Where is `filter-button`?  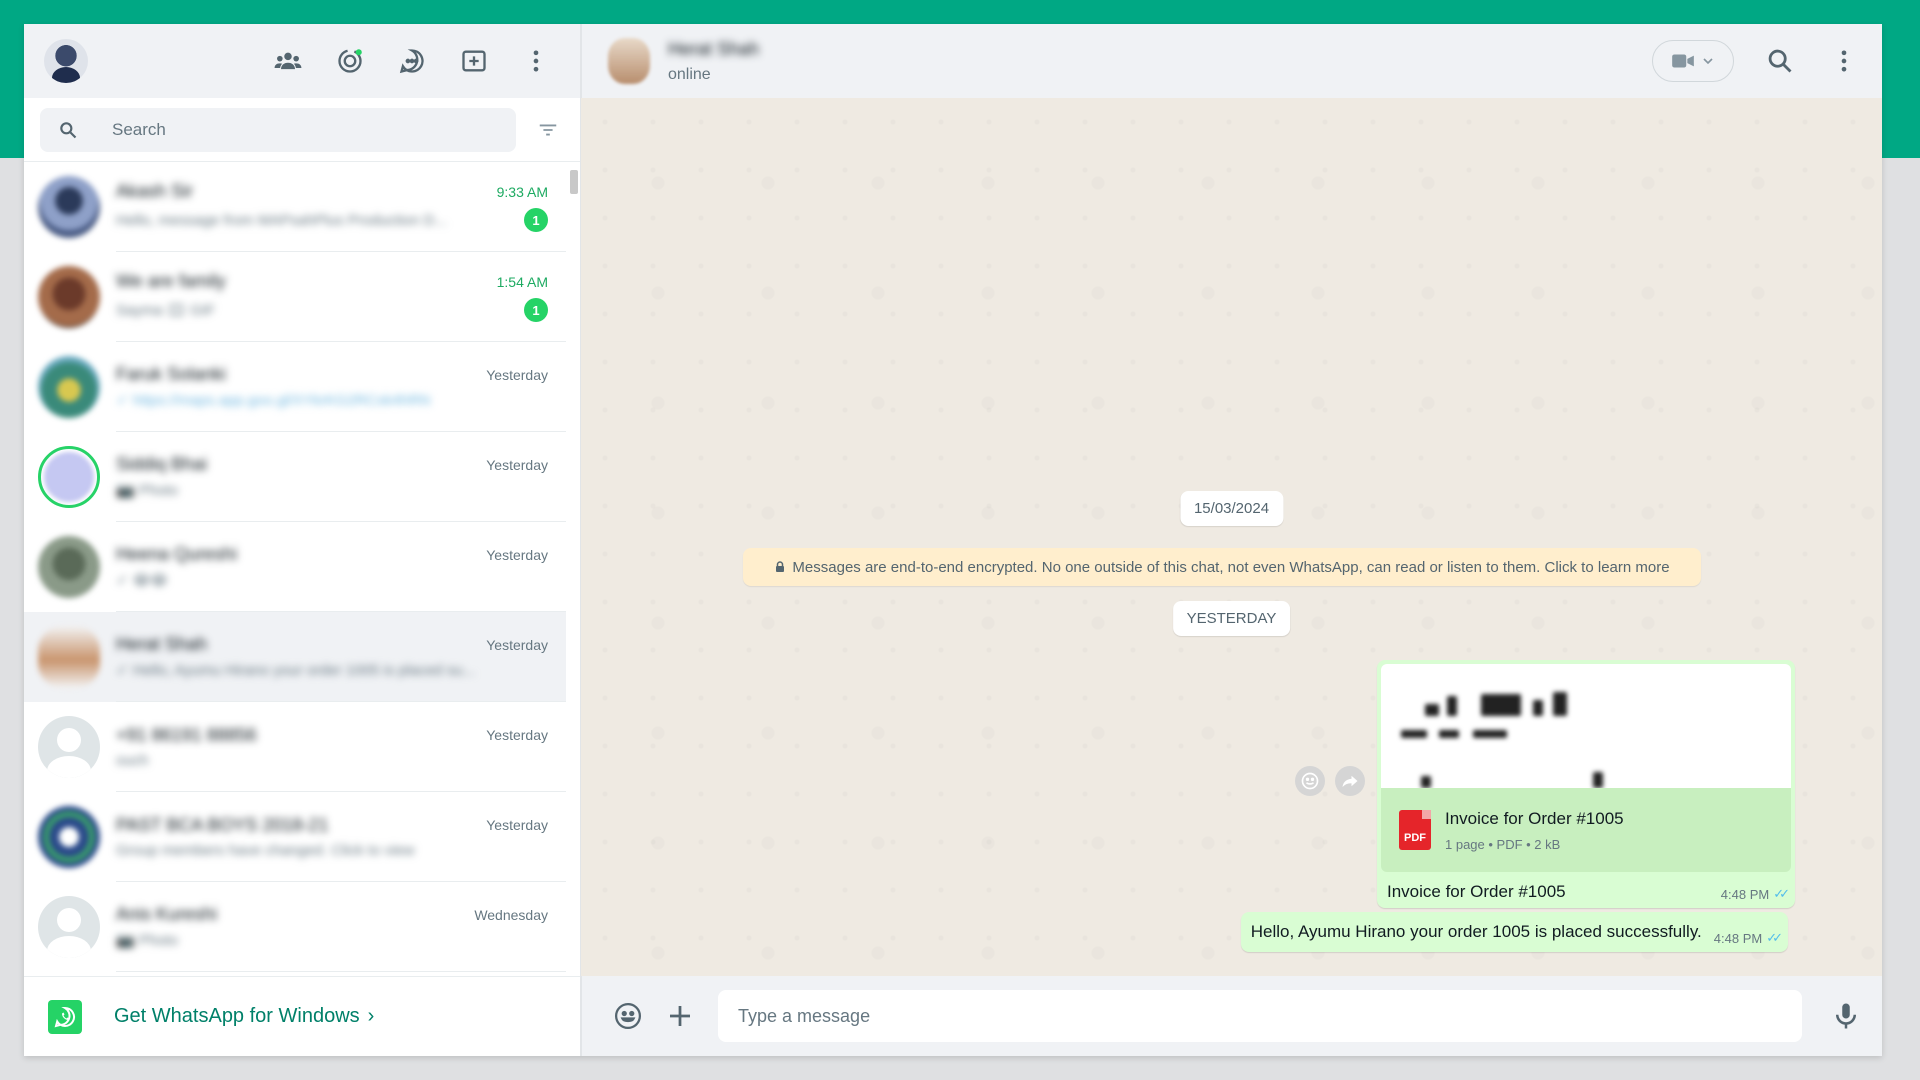 filter-button is located at coordinates (548, 130).